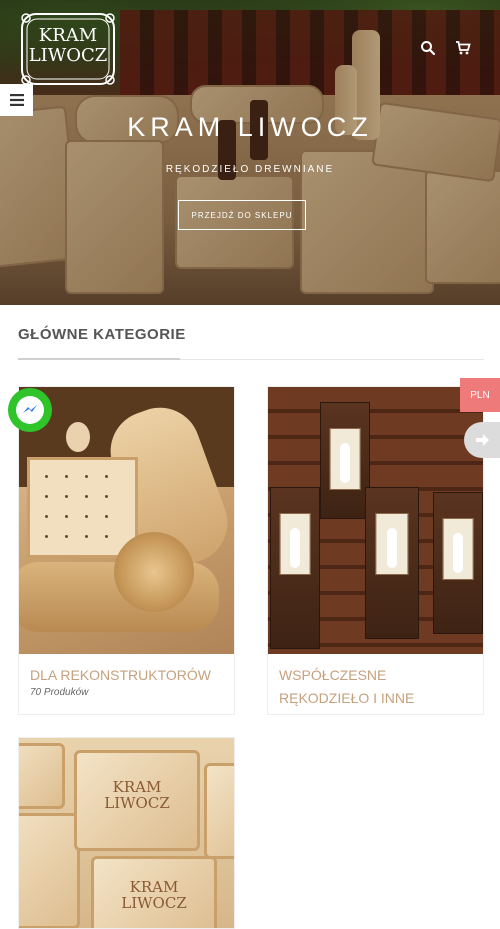 This screenshot has width=500, height=929. I want to click on menu-icon, so click(16, 100).